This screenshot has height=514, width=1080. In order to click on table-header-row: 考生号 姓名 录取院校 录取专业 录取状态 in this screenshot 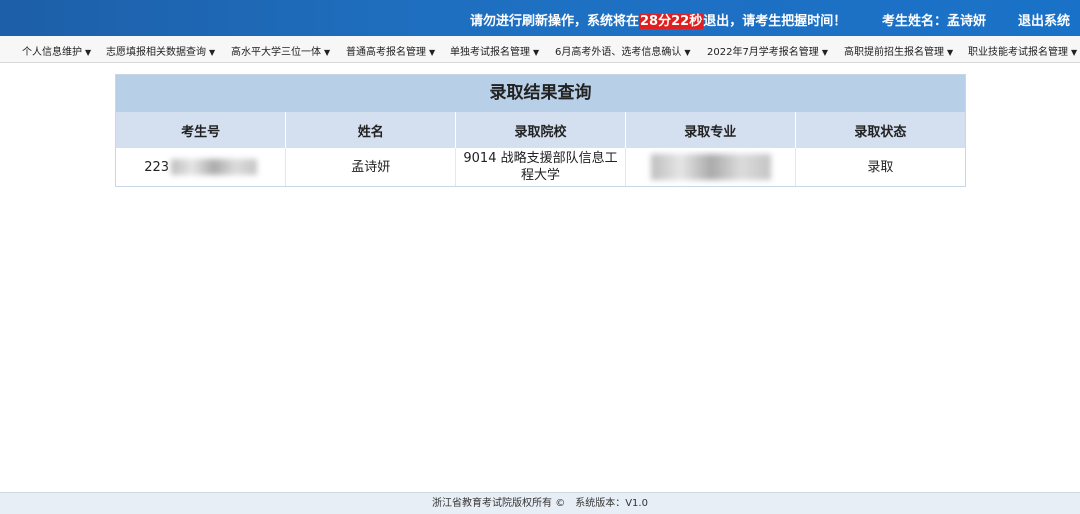, I will do `click(540, 130)`.